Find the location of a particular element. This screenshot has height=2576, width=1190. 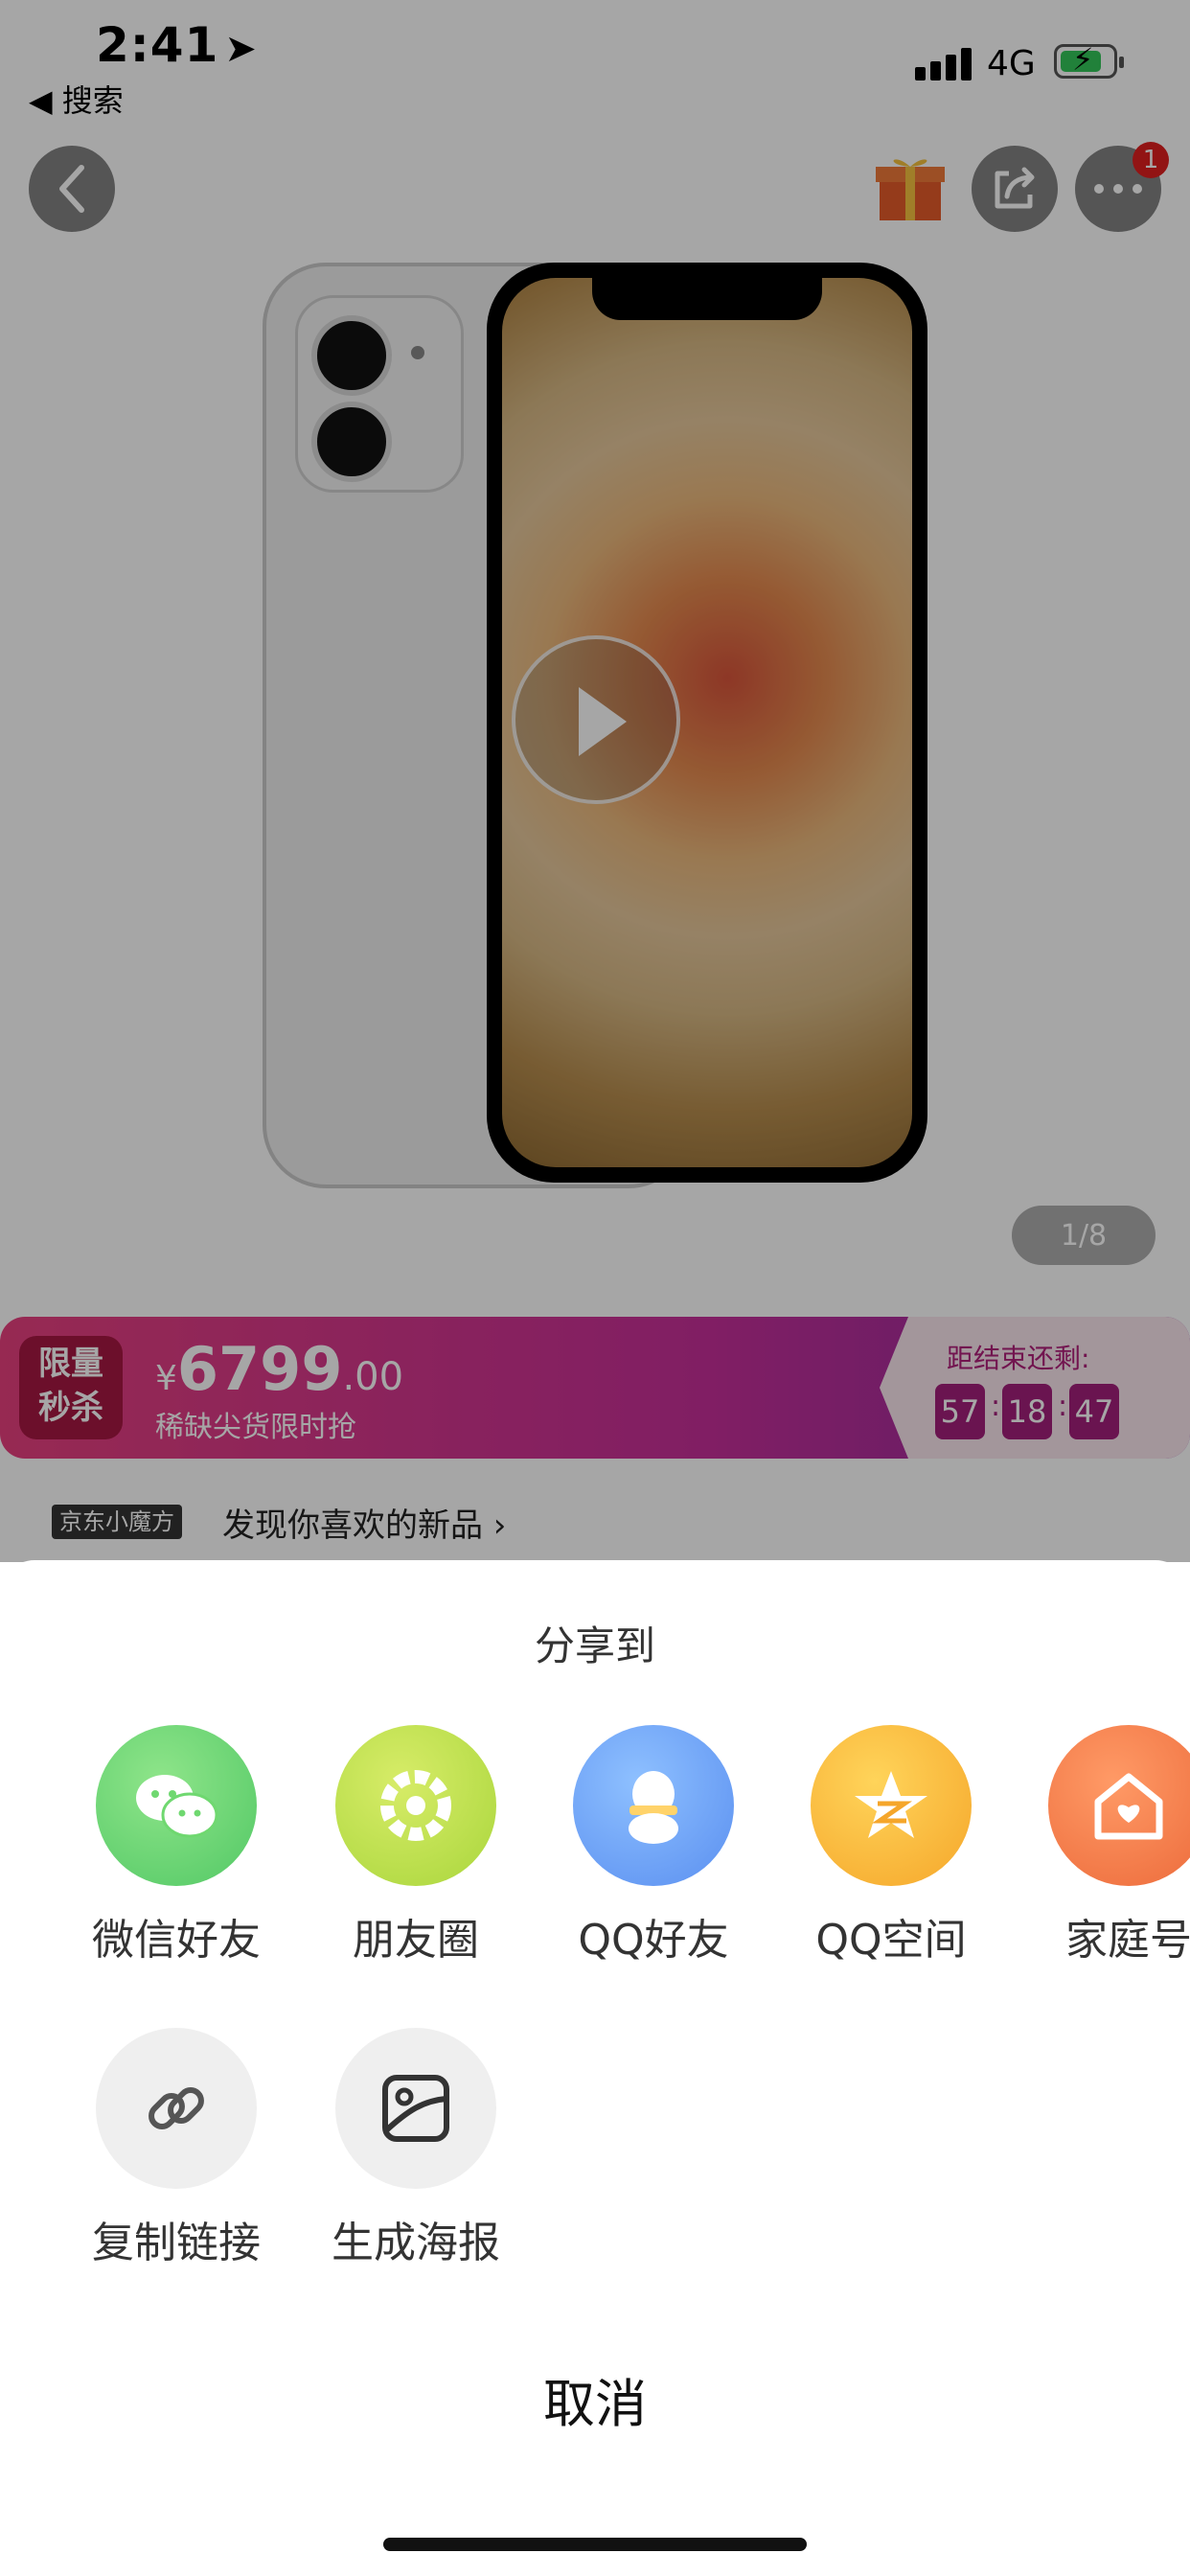

share-qzone: QQ空间 is located at coordinates (891, 1845).